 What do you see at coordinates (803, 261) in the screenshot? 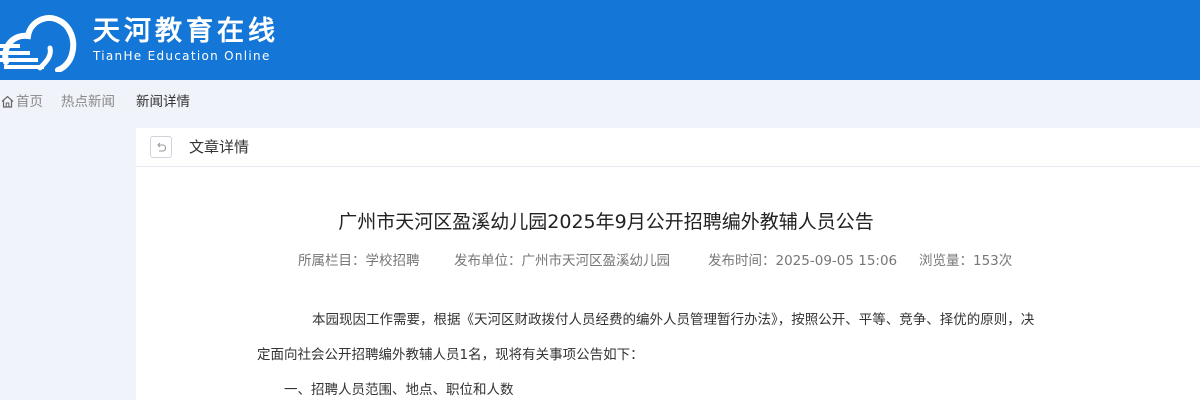
I see `meta-publish-time: 发布时间：2025-09-05 15:06` at bounding box center [803, 261].